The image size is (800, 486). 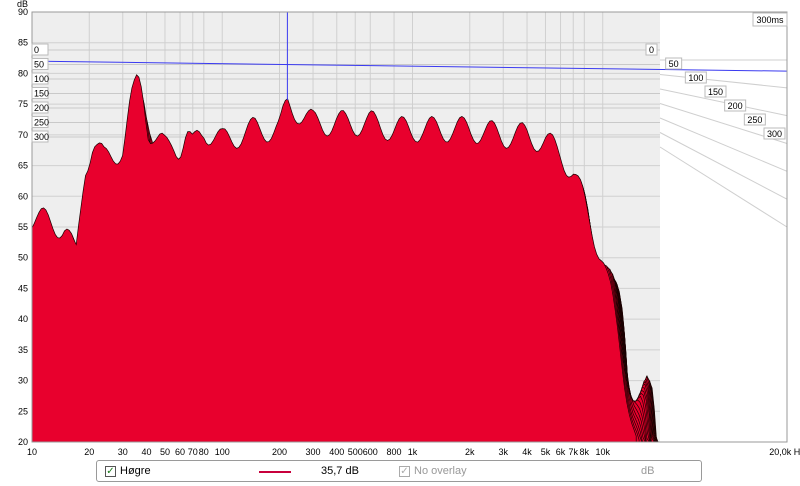 I want to click on y-axis-label: dB, so click(x=22, y=4).